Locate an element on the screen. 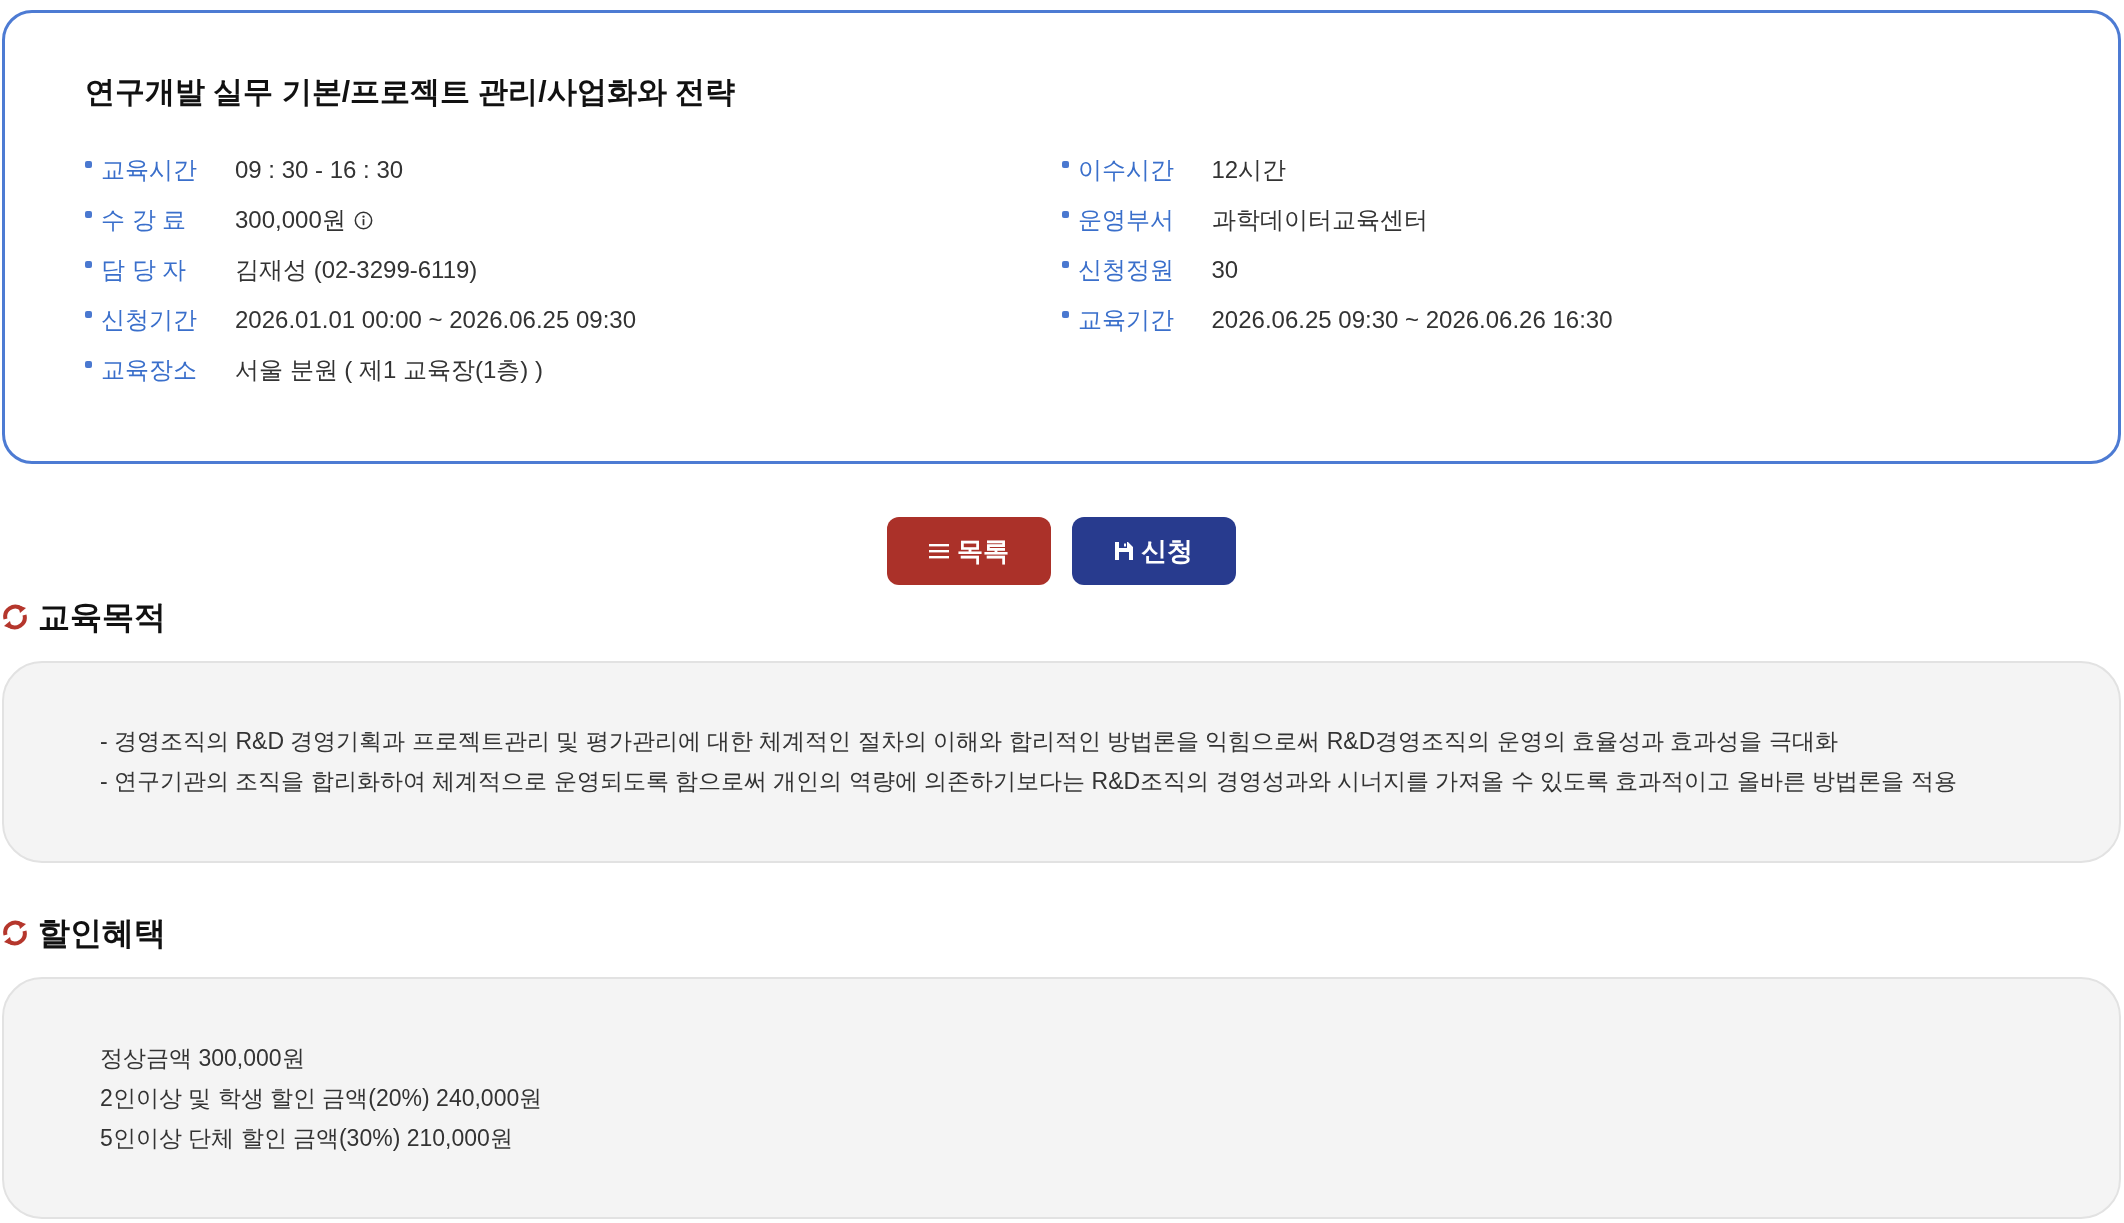 This screenshot has width=2124, height=1223. detail-value: 과학데이터교육센터 is located at coordinates (1319, 220).